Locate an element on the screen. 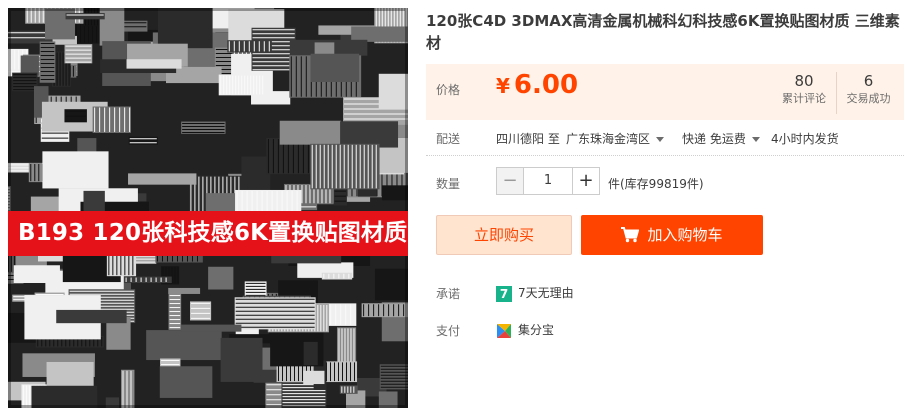  quantity-increase-button: + is located at coordinates (586, 181).